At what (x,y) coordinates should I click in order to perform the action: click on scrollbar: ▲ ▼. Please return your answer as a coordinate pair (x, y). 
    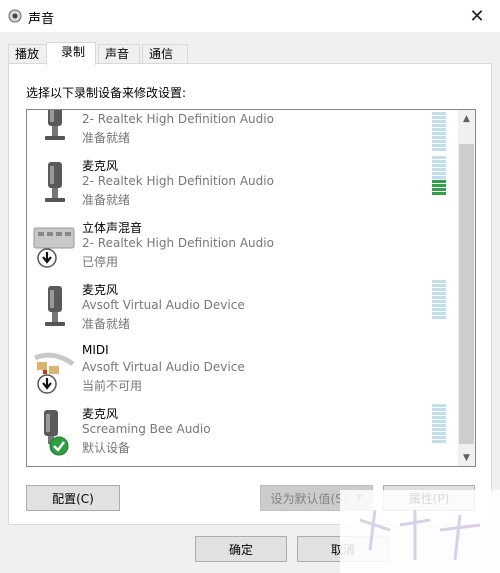
    Looking at the image, I should click on (466, 288).